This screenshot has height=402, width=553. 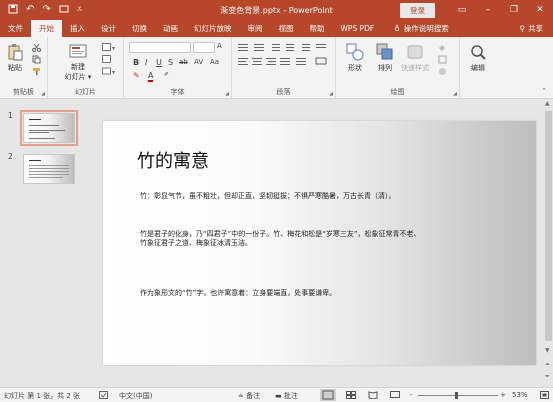 What do you see at coordinates (64, 10) in the screenshot?
I see `present-icon` at bounding box center [64, 10].